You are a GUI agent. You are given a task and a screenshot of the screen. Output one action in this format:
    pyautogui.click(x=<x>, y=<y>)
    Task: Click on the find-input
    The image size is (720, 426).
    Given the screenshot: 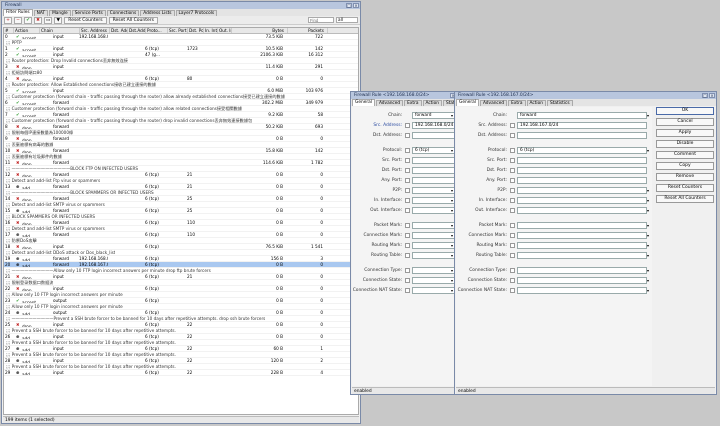 What is the action you would take?
    pyautogui.click(x=321, y=20)
    